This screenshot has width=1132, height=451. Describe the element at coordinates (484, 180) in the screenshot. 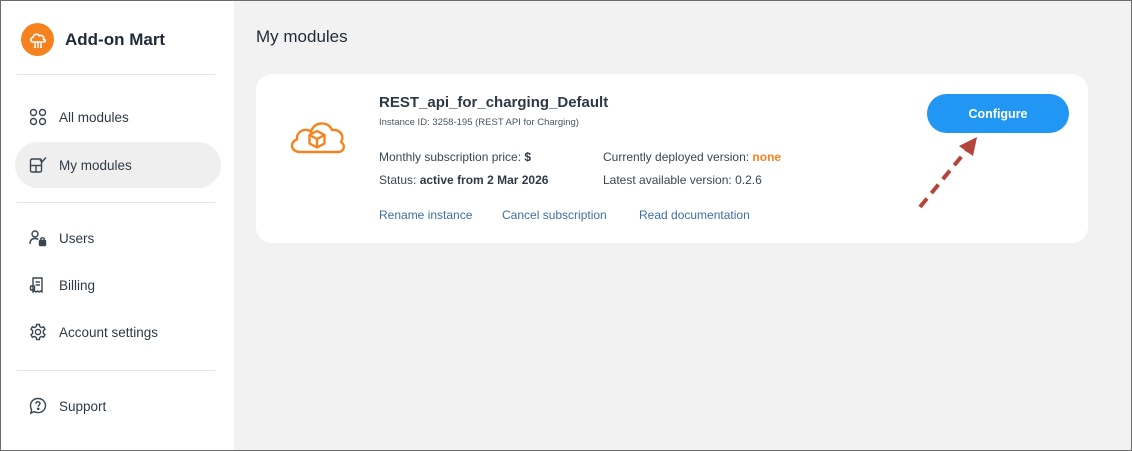

I see `status-value: active from 2 Mar 2026` at that location.